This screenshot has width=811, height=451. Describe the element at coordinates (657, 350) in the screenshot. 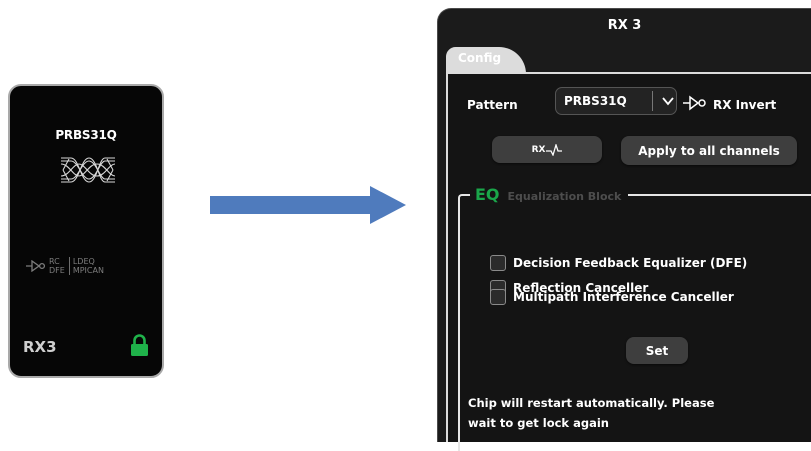

I see `set-button: Set` at that location.